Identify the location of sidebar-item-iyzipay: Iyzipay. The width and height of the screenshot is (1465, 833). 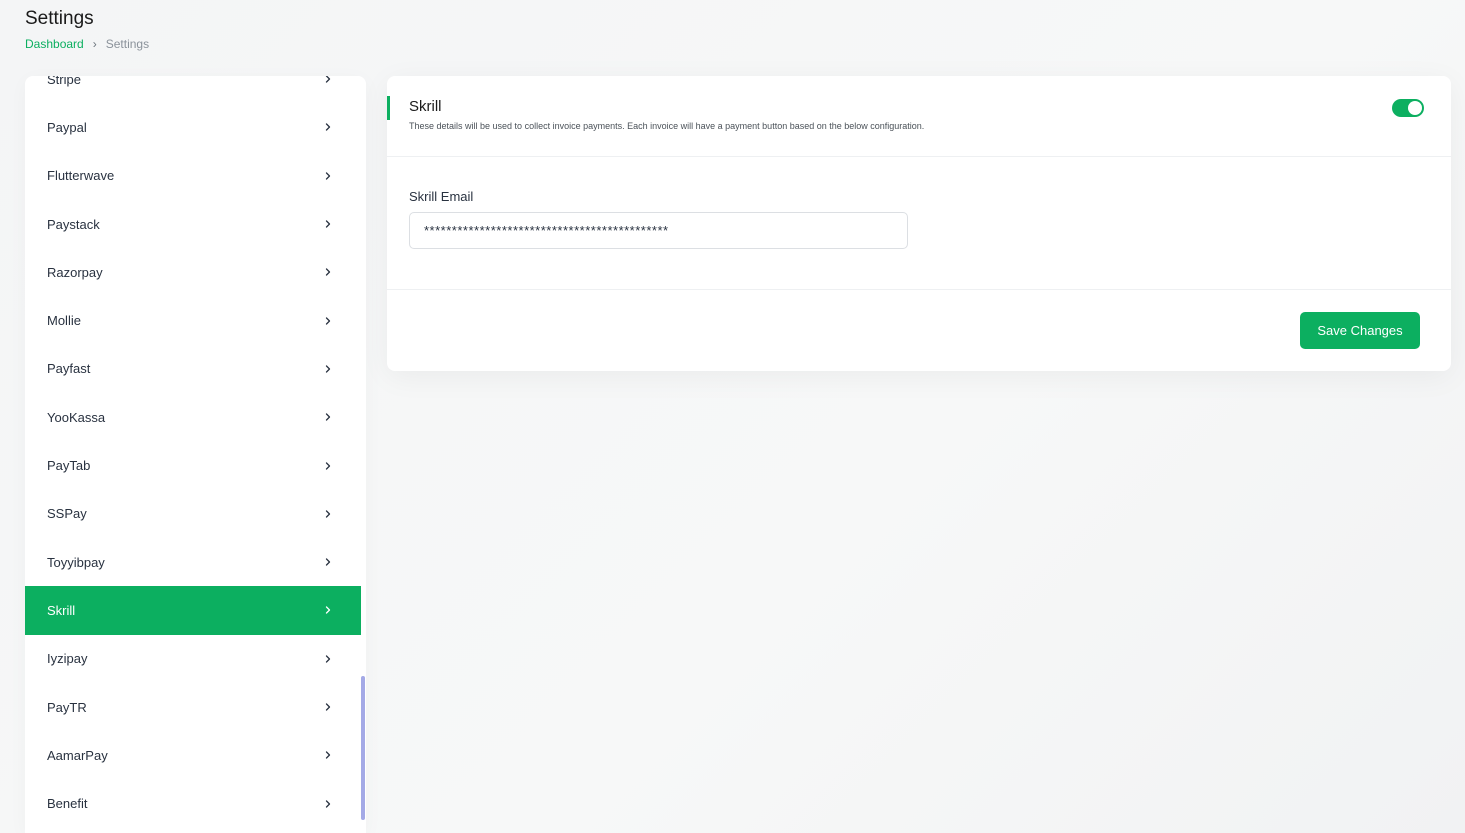
(193, 659).